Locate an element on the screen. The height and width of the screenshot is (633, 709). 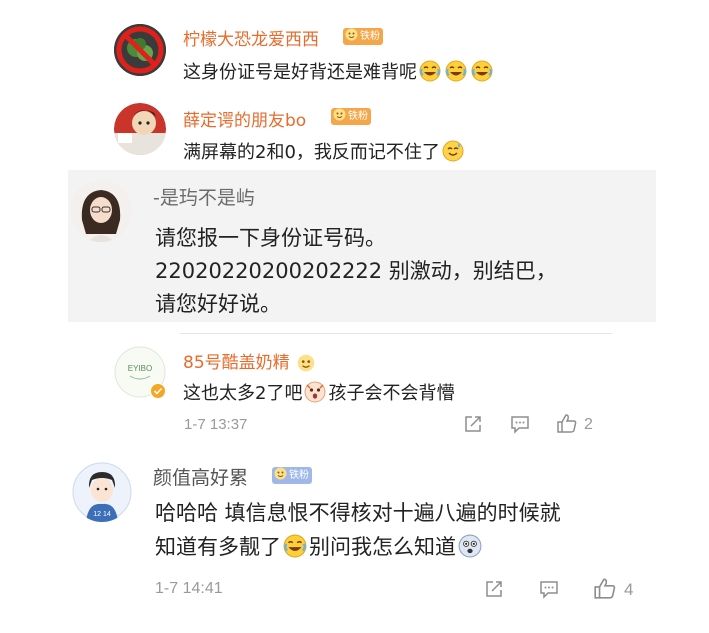
comment-text-line: 知道有多靓了 别问我怎么知道 is located at coordinates (319, 547).